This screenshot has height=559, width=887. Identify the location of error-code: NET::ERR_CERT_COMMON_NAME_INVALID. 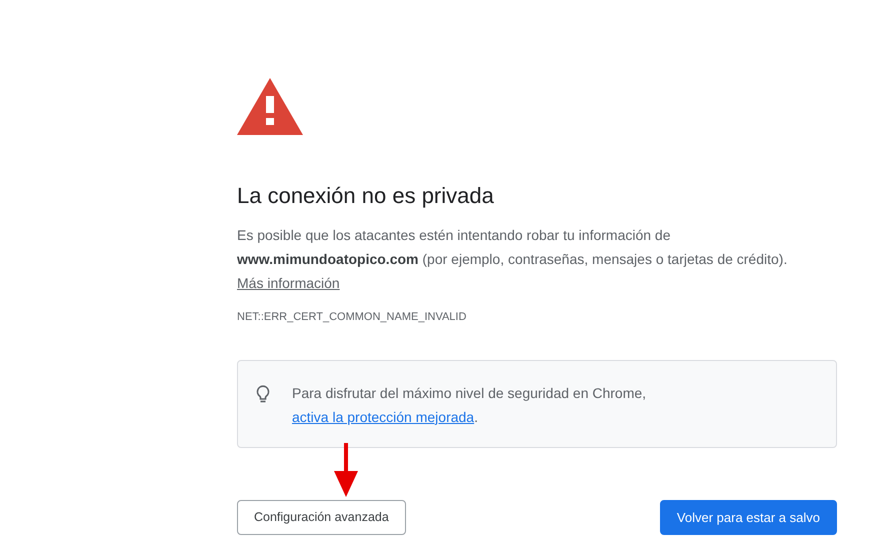
(352, 318).